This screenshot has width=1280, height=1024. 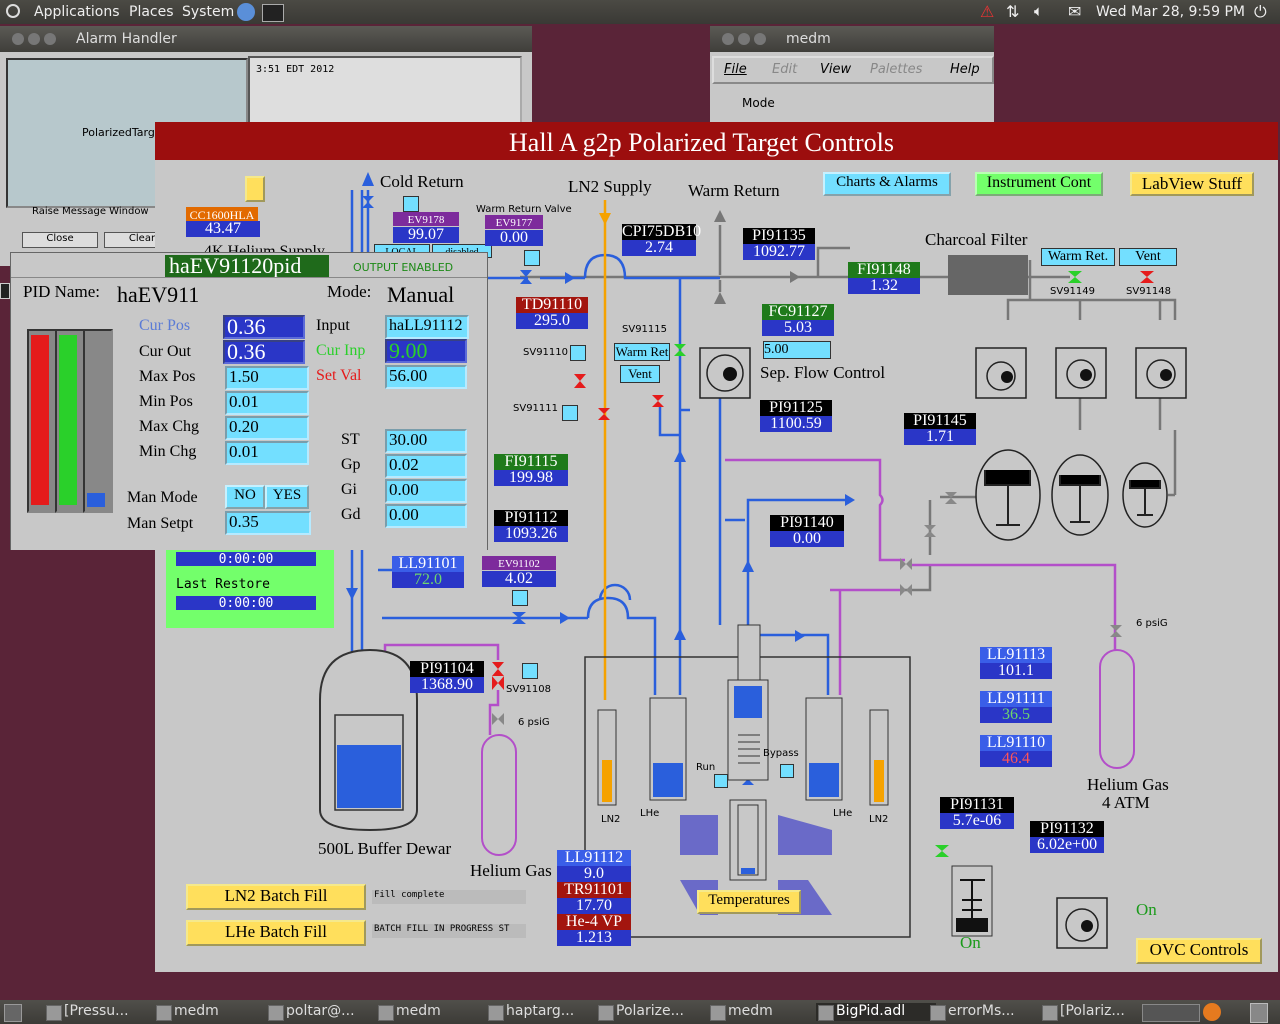 What do you see at coordinates (940, 421) in the screenshot?
I see `pi91145-name: PI91145` at bounding box center [940, 421].